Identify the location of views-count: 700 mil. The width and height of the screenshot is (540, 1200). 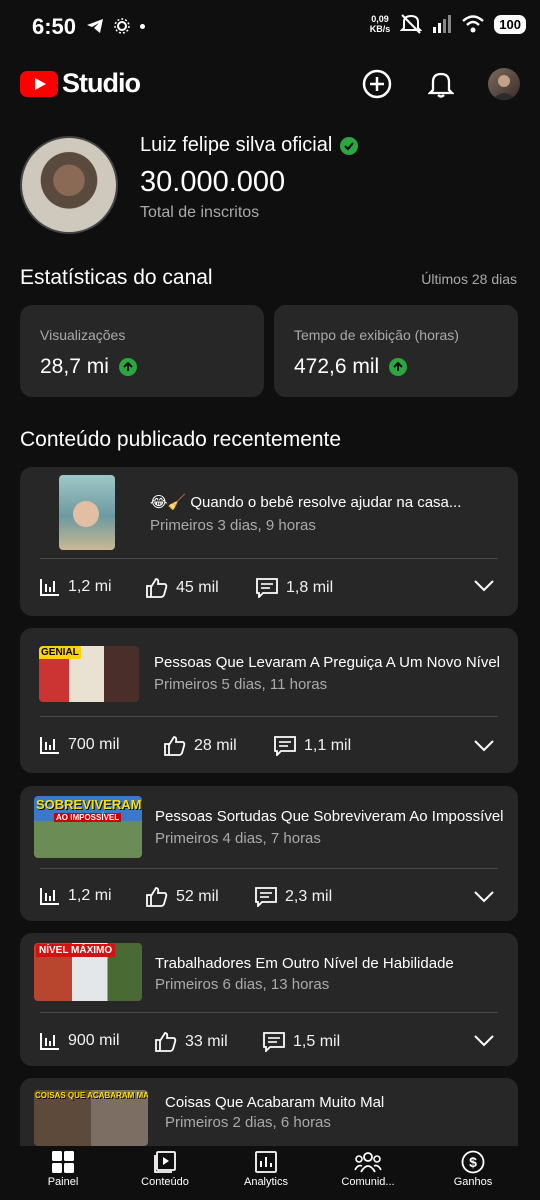
(94, 744).